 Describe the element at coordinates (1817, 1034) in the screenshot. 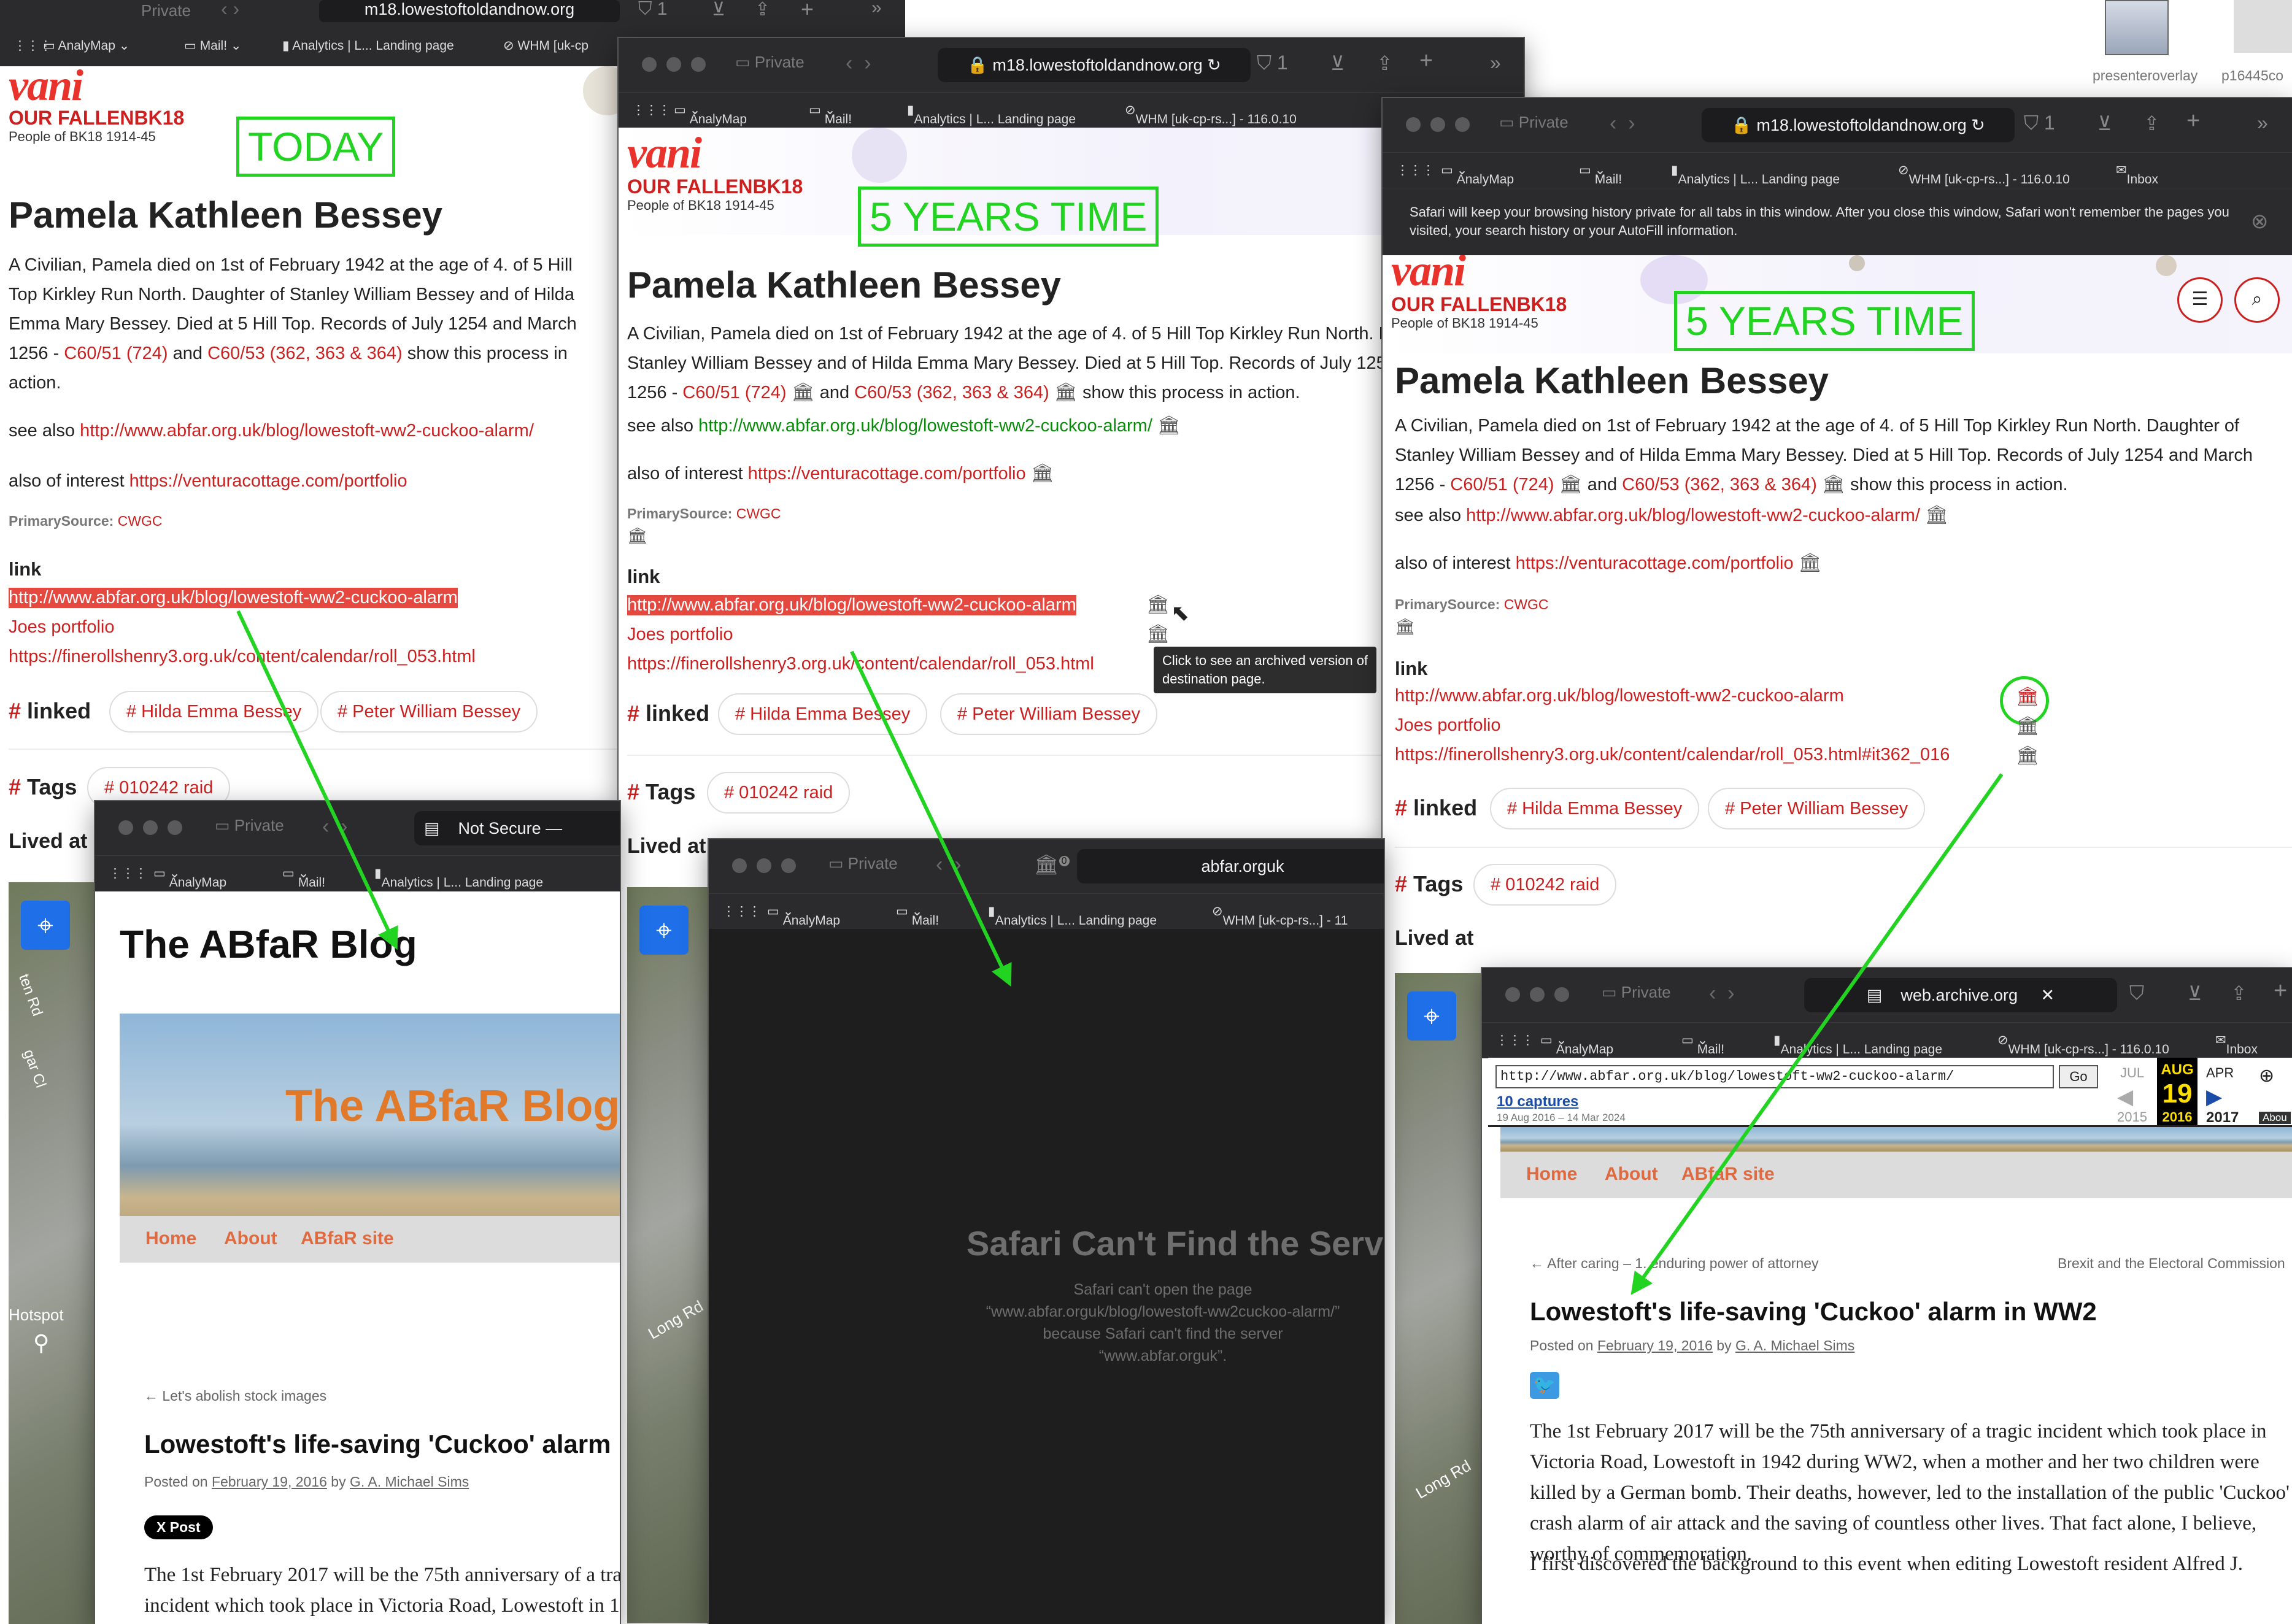

I see `arrow-right-to-archive` at that location.